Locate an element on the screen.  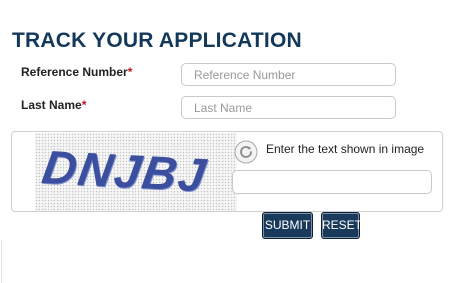
refresh-icon is located at coordinates (246, 152).